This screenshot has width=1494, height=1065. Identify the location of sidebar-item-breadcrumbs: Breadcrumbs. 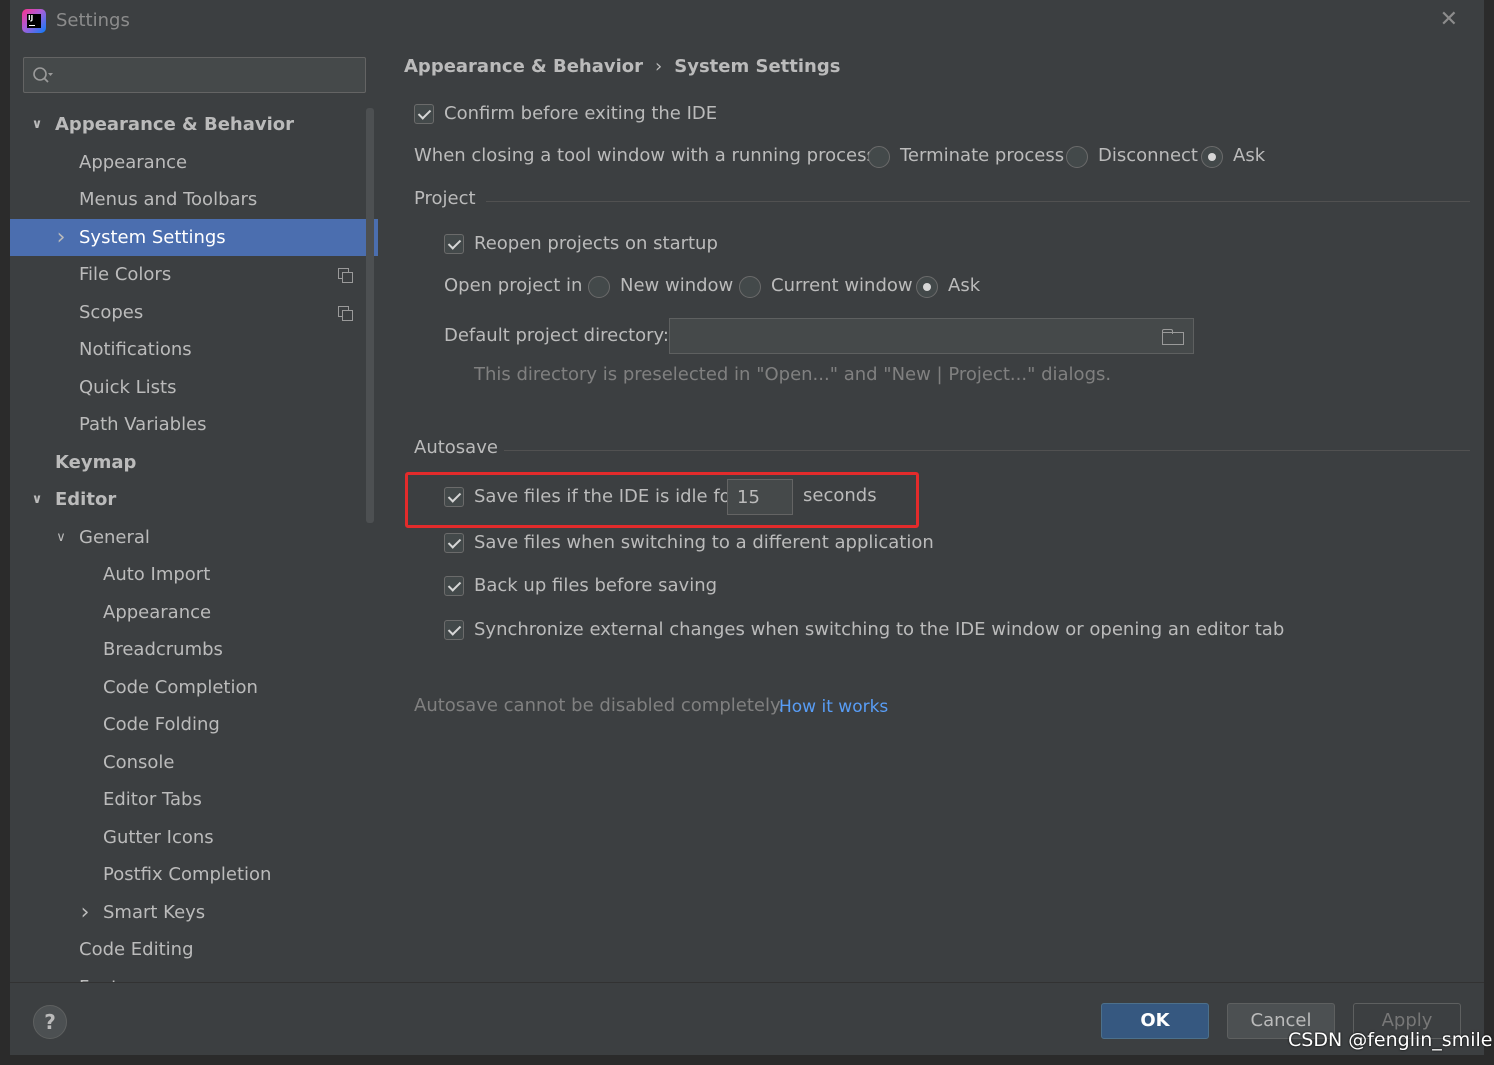
(194, 649).